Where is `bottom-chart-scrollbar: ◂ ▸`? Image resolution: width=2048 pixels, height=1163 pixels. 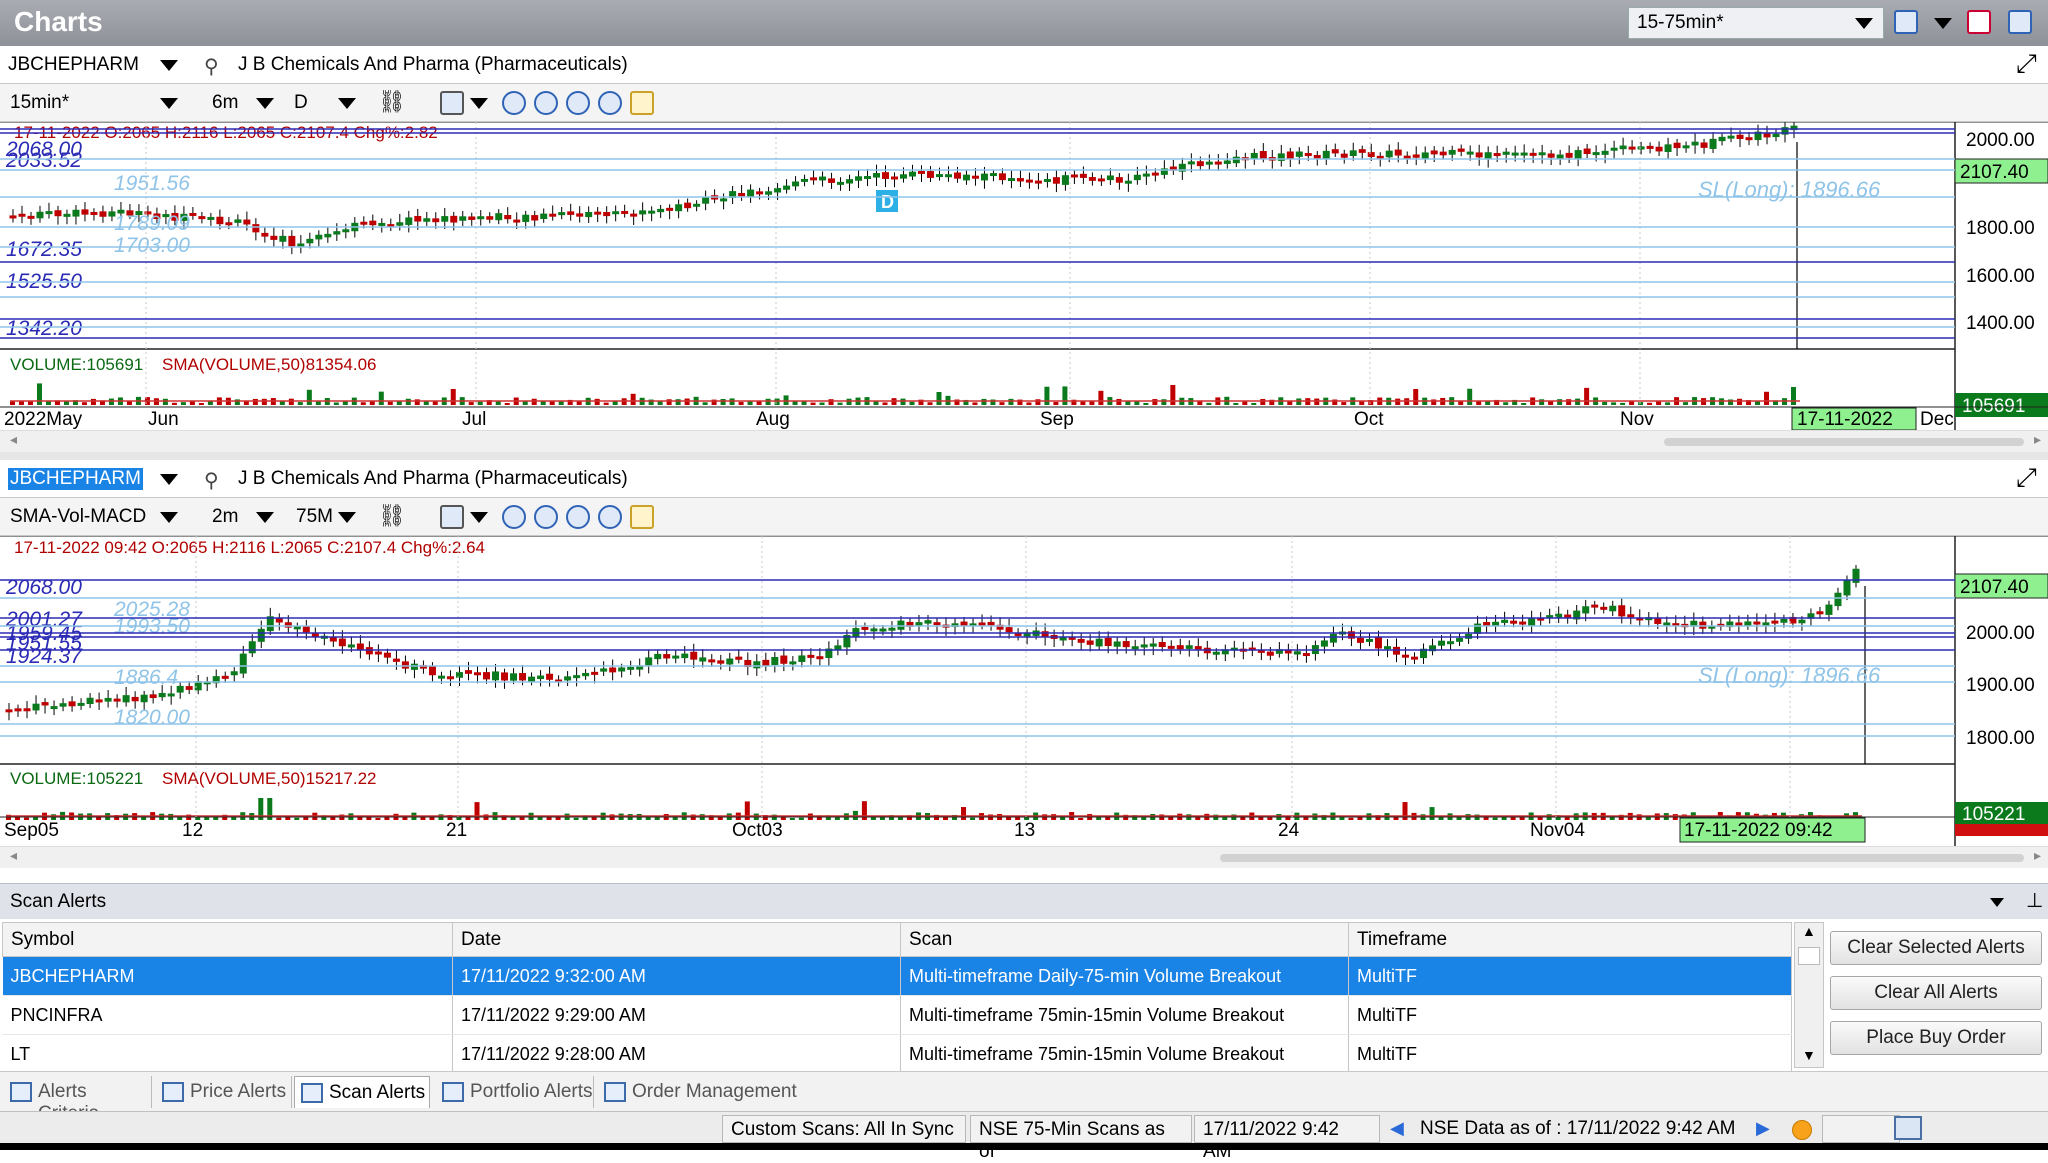
bottom-chart-scrollbar: ◂ ▸ is located at coordinates (1024, 857).